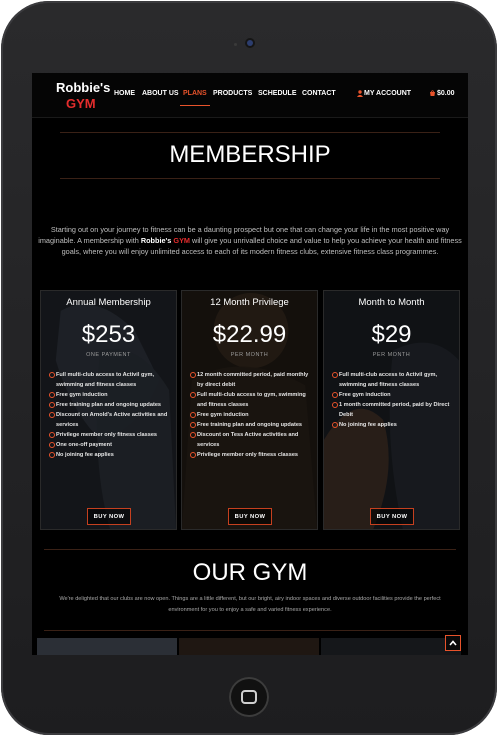 This screenshot has width=501, height=739. I want to click on plan-price: $22.99, so click(249, 334).